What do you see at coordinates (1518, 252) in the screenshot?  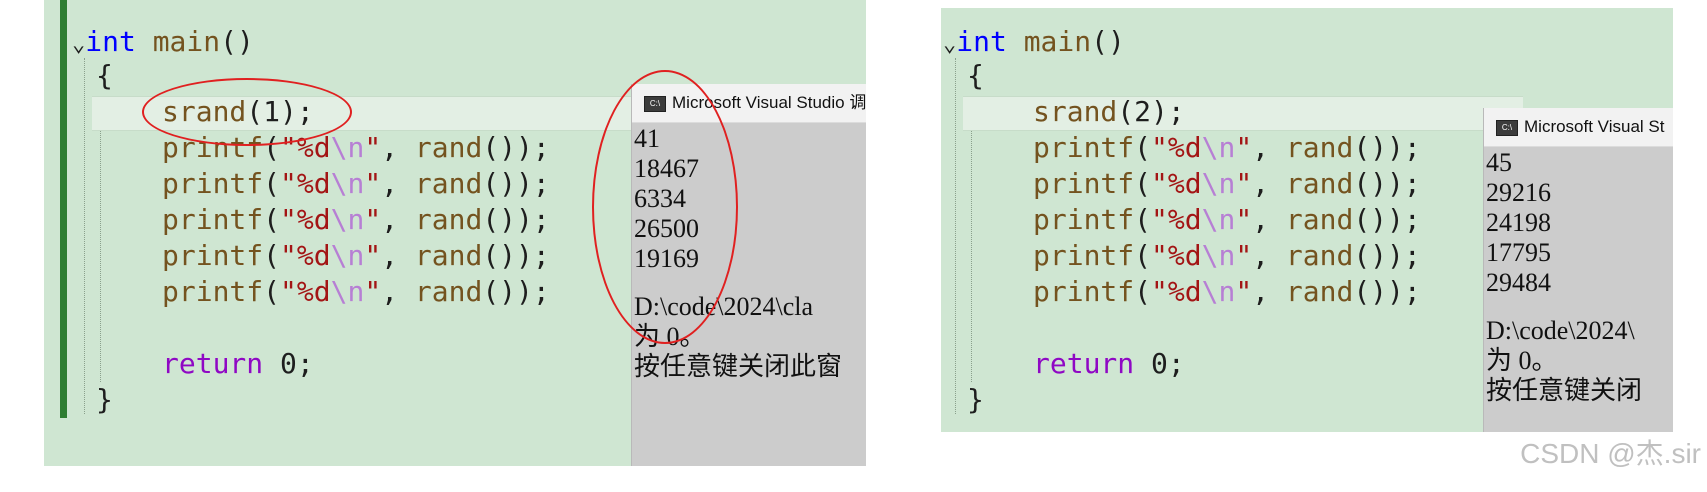 I see `output-line: 17795` at bounding box center [1518, 252].